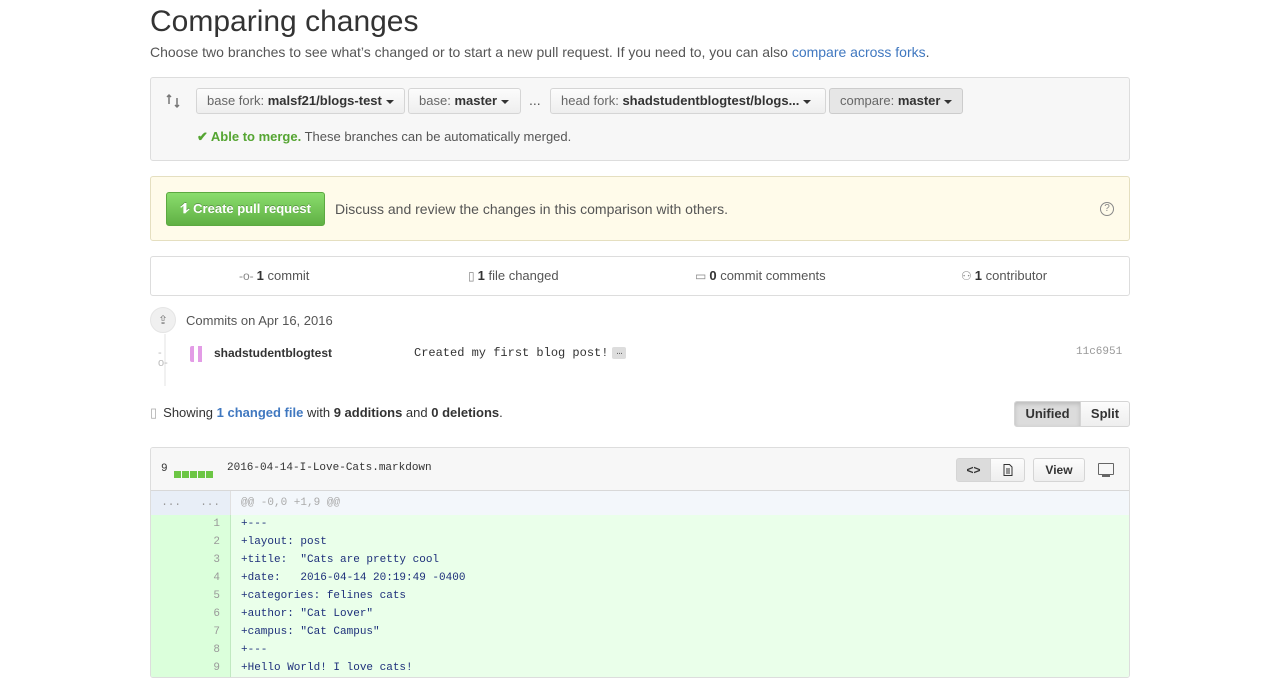  I want to click on new-line-number: 8, so click(211, 650).